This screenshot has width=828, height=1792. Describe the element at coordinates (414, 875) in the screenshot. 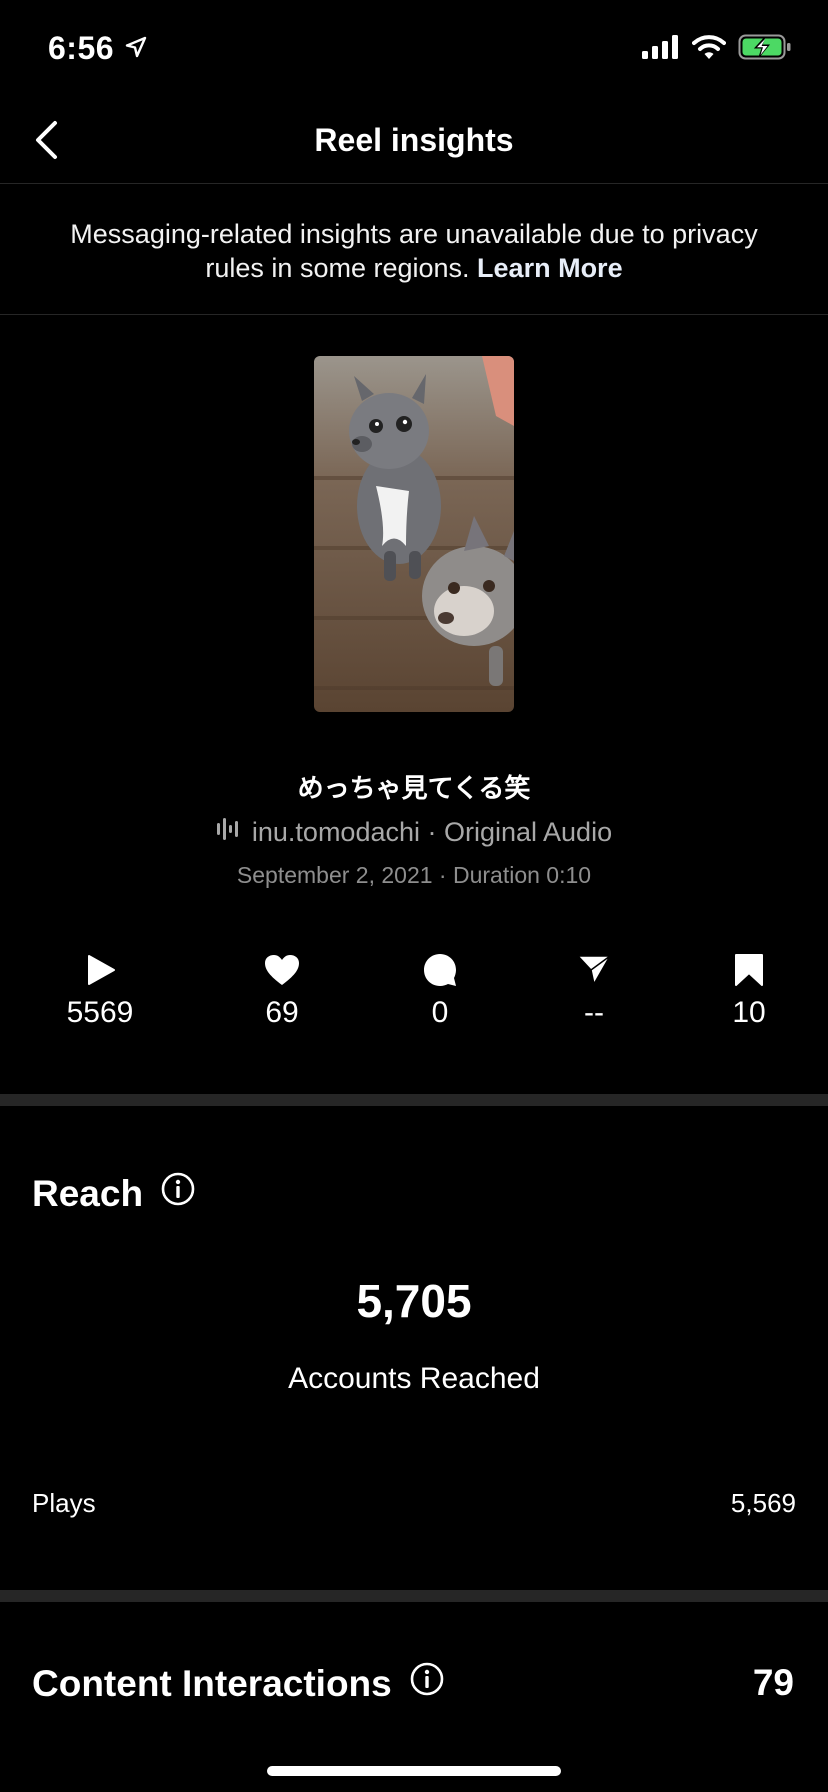

I see `date-duration: September 2, 2021 · Duration 0:10` at that location.